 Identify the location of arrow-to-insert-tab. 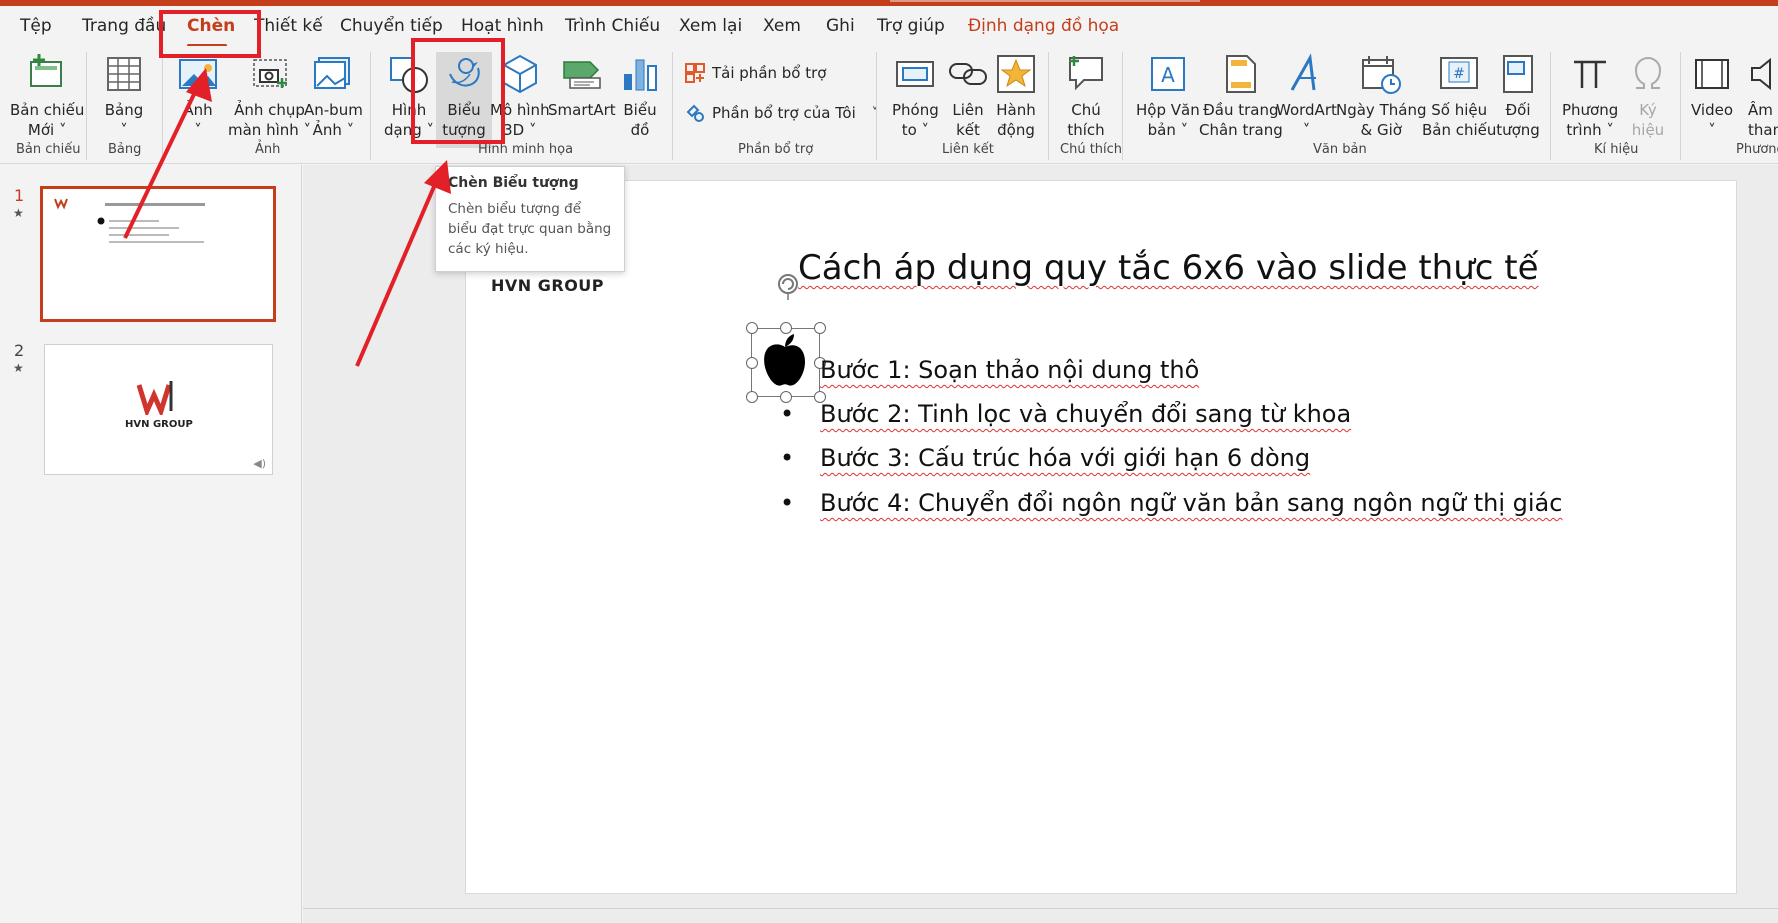
(161, 163).